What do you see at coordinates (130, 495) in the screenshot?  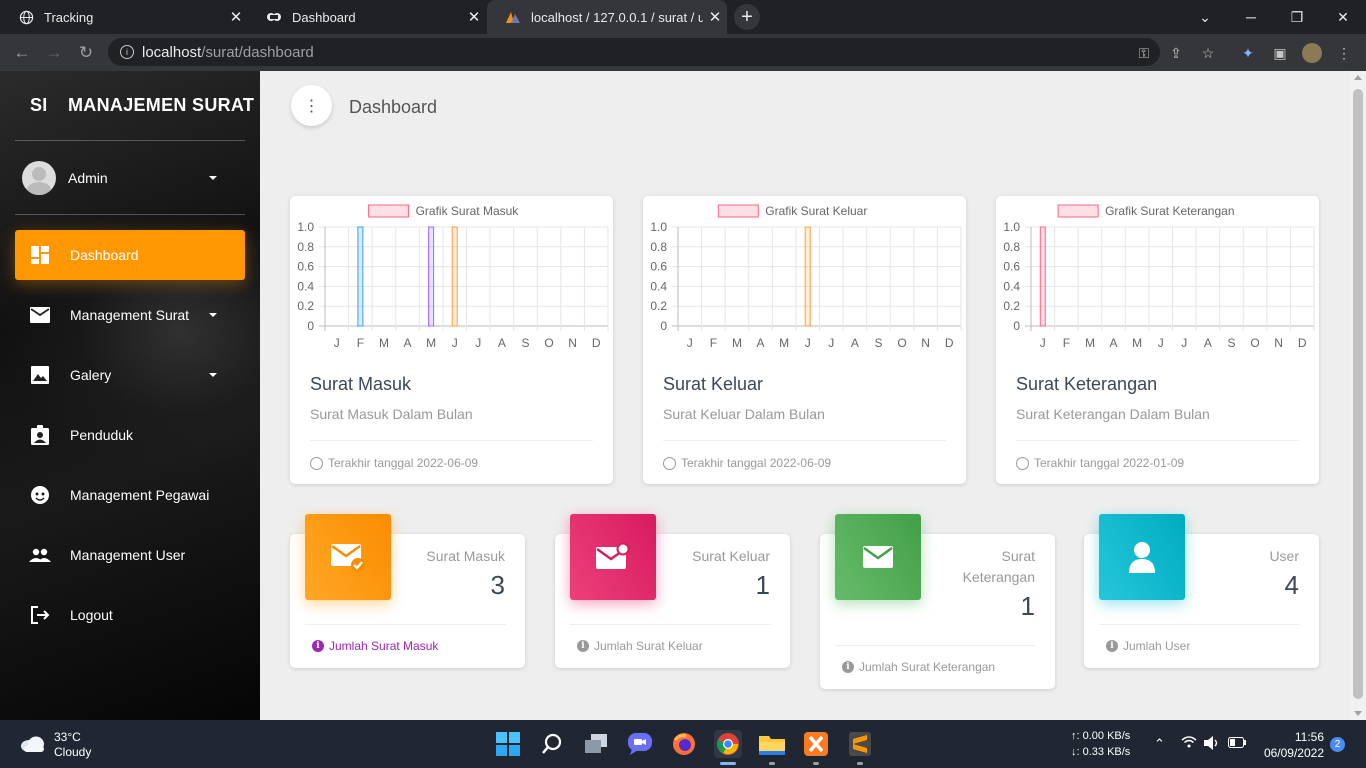 I see `nav-management-pegawai: Management Pegawai` at bounding box center [130, 495].